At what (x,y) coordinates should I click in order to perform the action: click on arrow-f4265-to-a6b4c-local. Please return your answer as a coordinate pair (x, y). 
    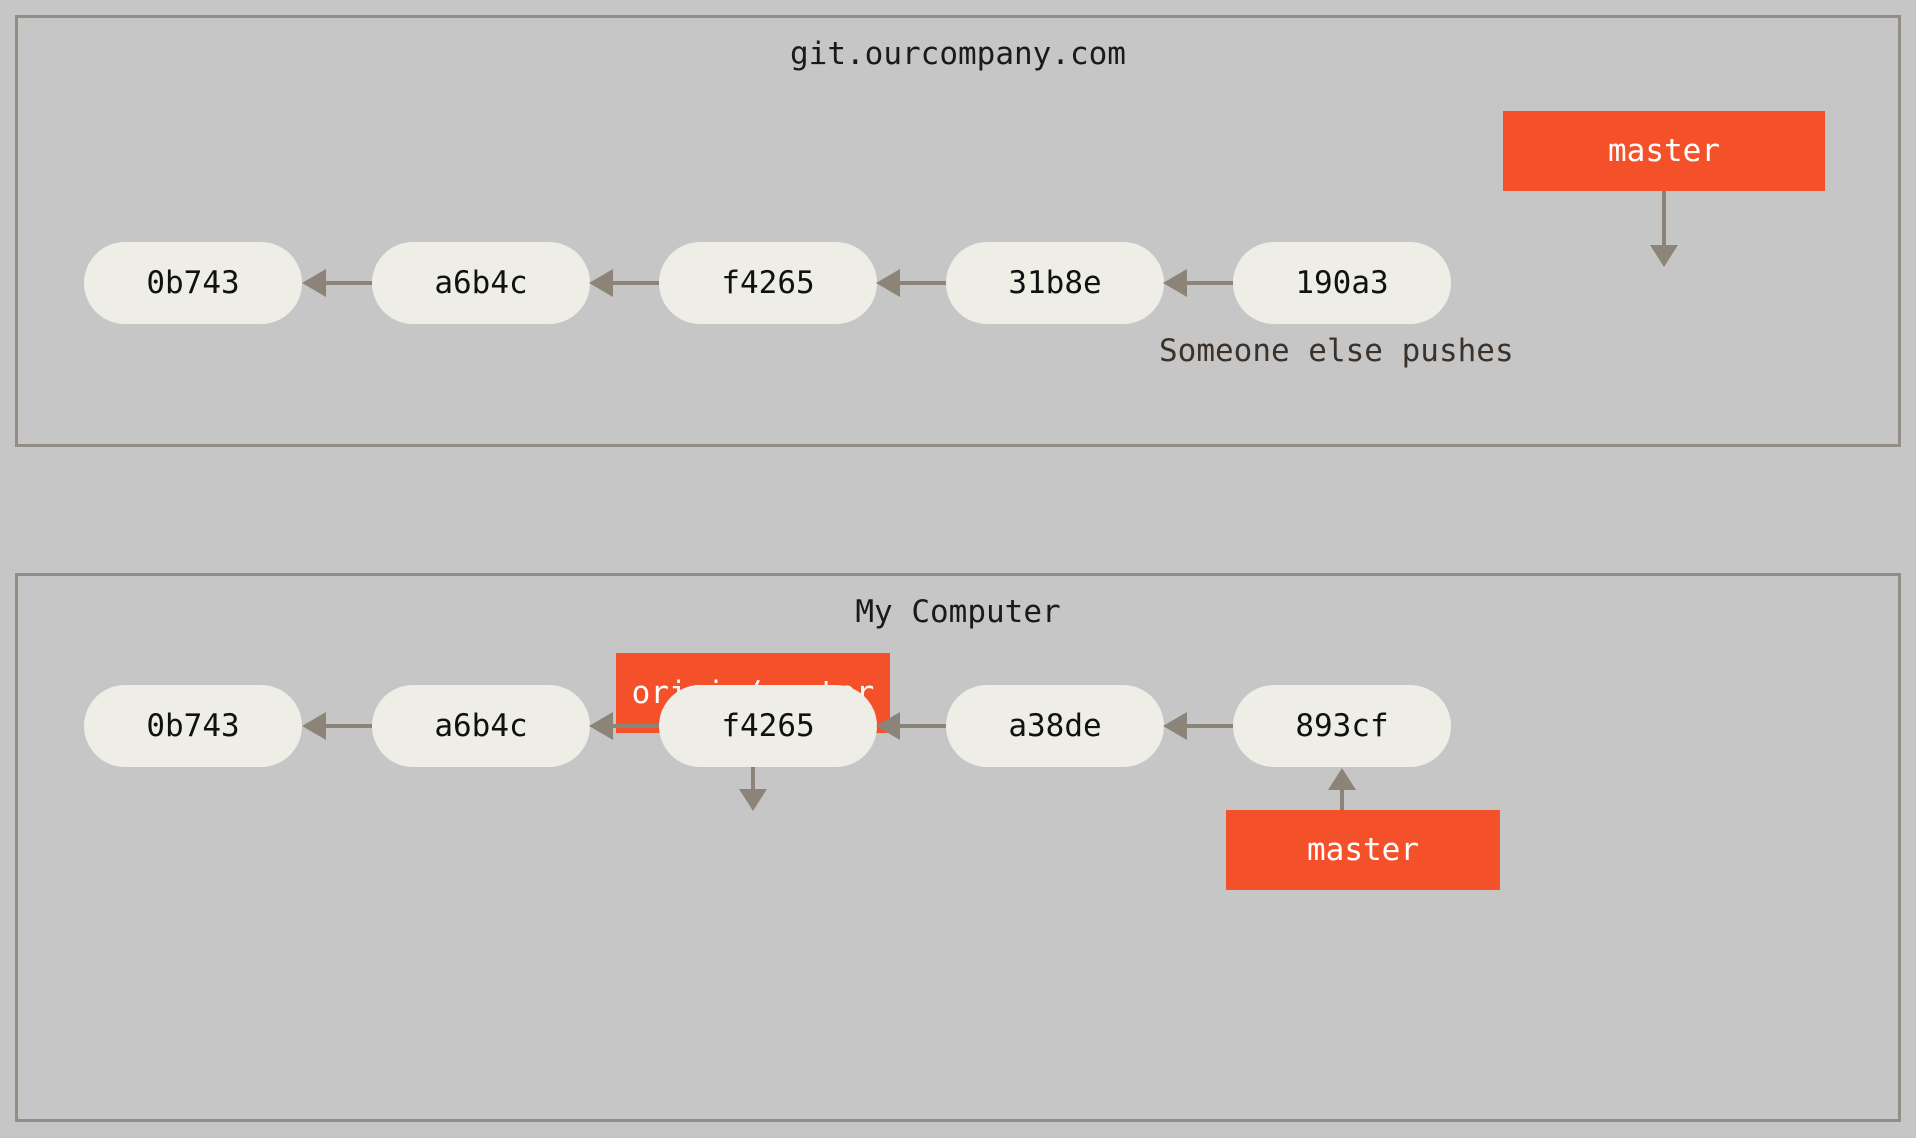
    Looking at the image, I should click on (624, 726).